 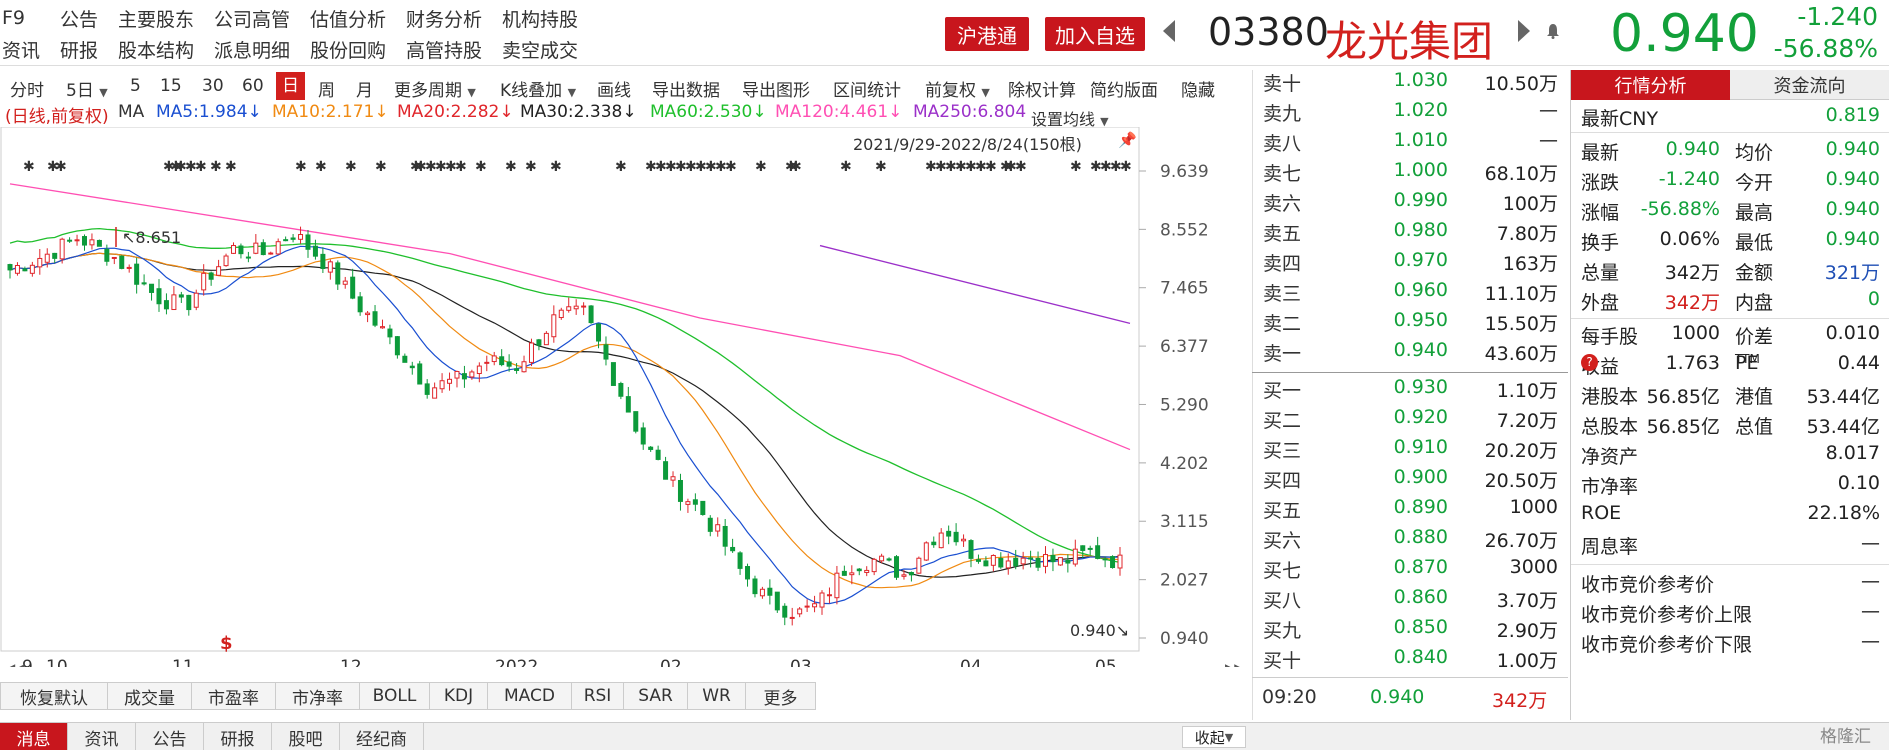 I want to click on tab-volume: 成交量, so click(x=150, y=696).